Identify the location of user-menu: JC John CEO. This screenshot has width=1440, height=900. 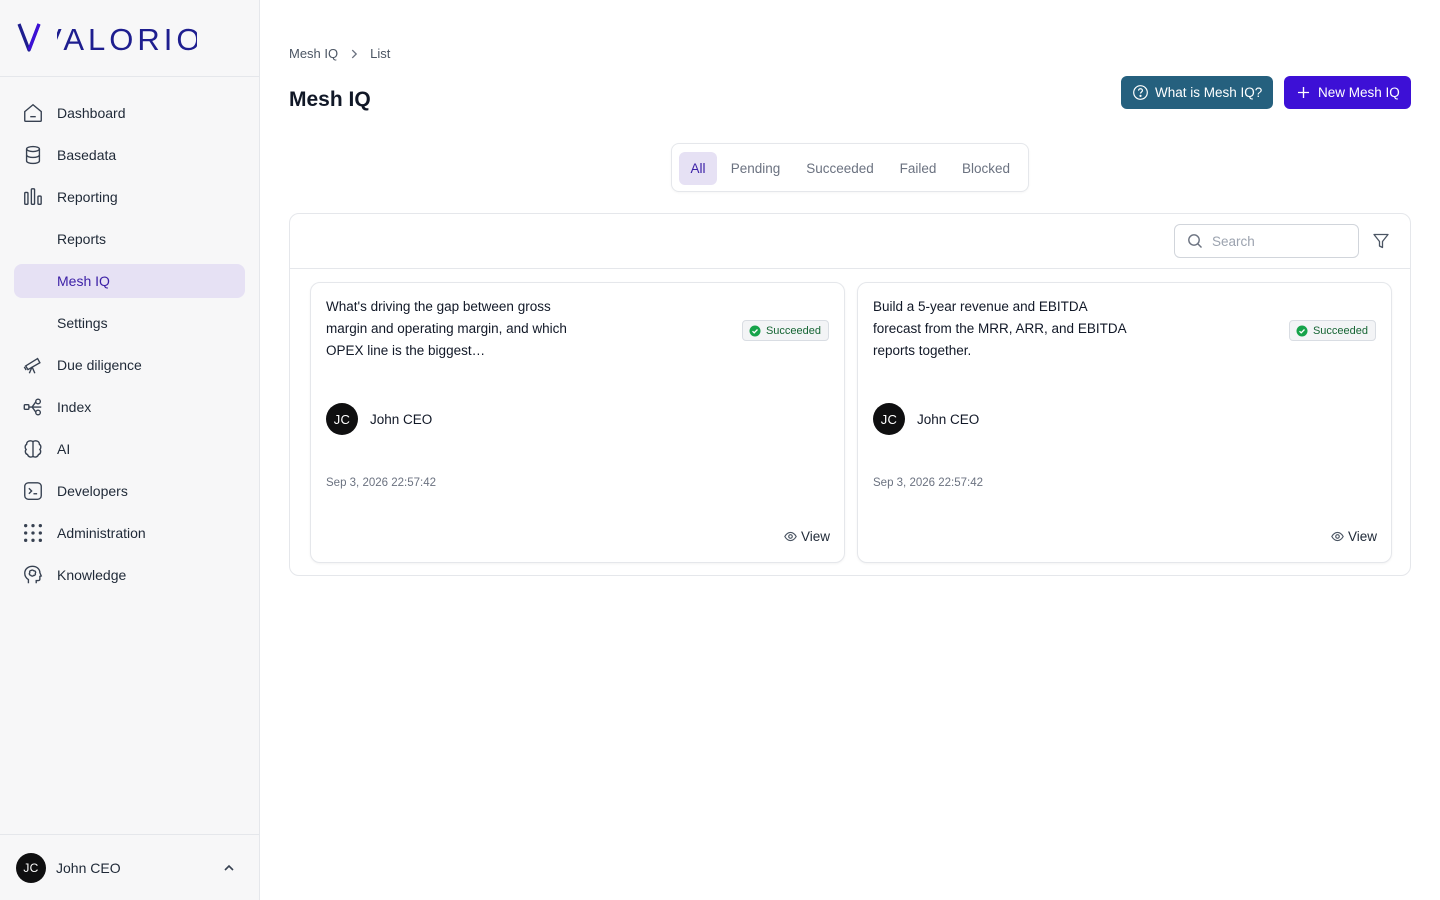
(129, 867).